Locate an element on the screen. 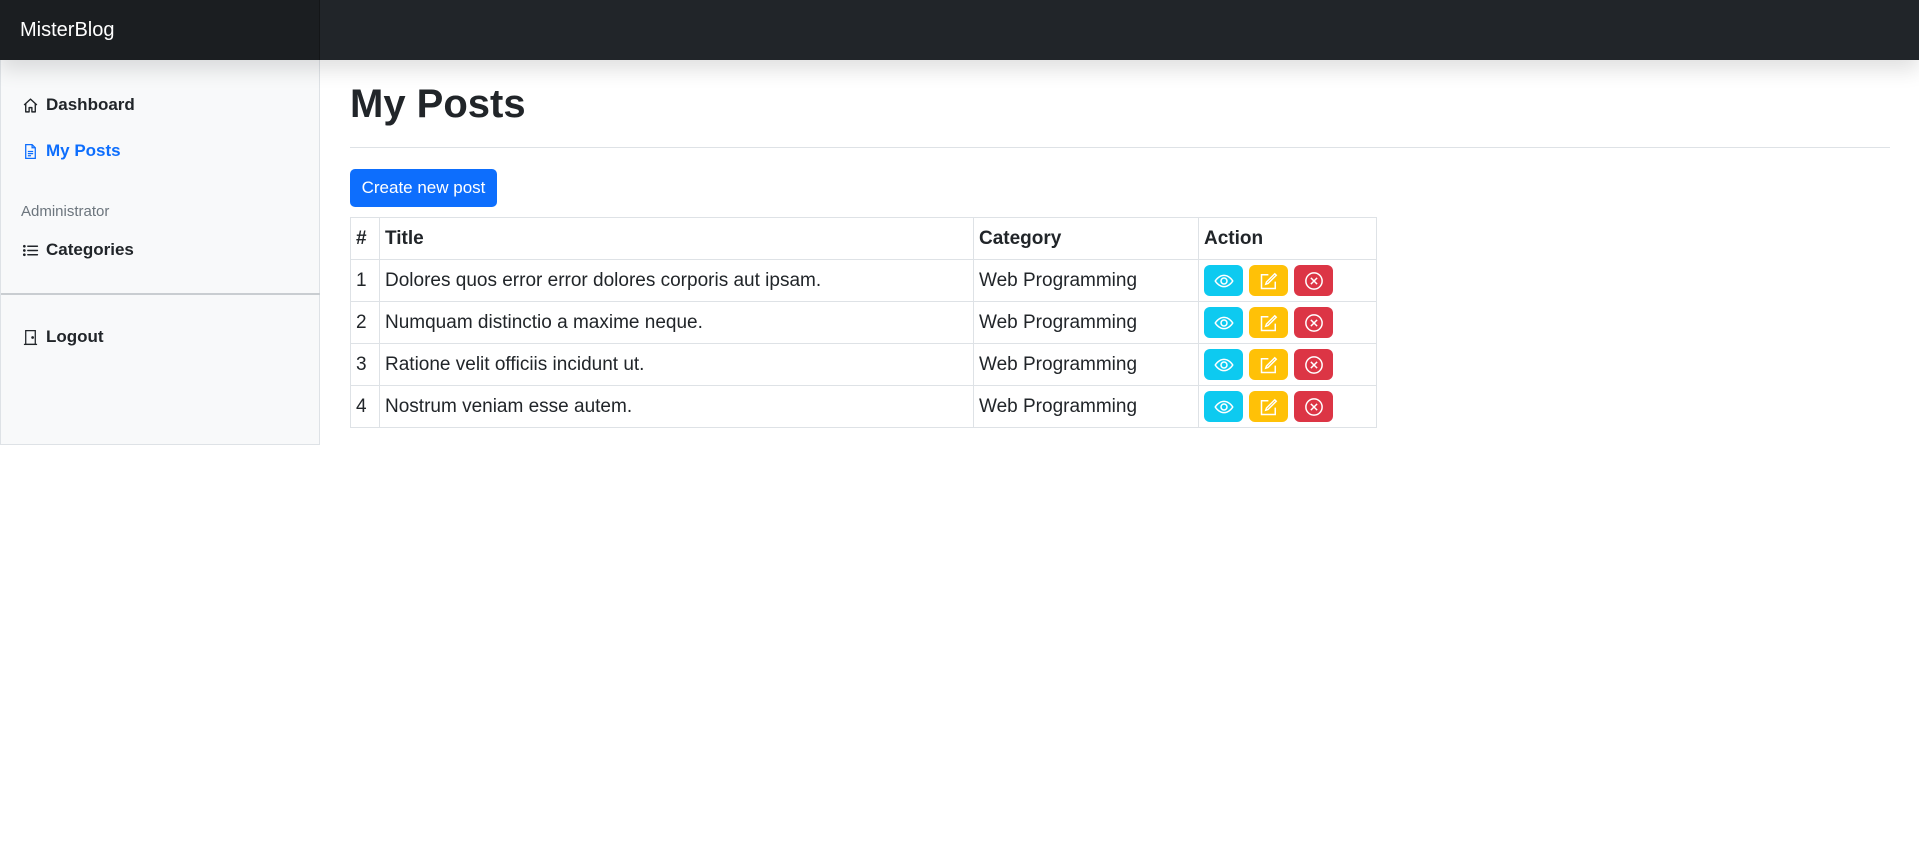  row-number: 1 is located at coordinates (365, 280).